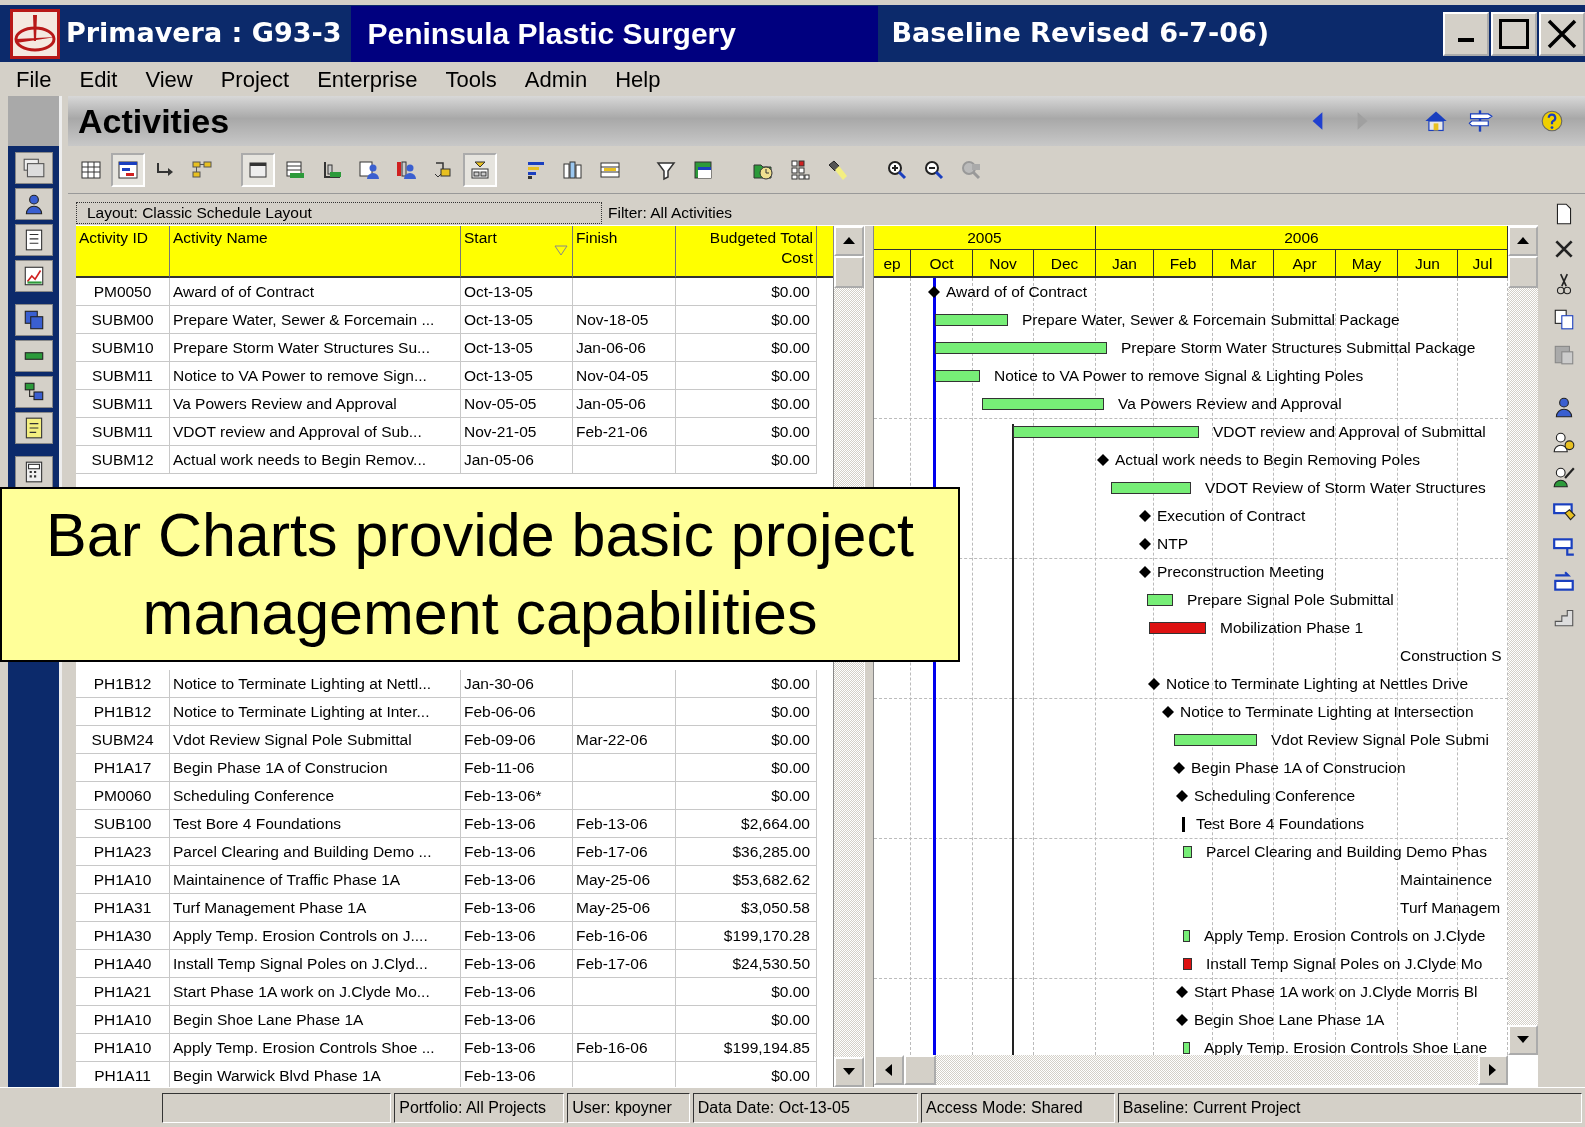 The width and height of the screenshot is (1585, 1127). I want to click on table-cell: PH1A23, so click(123, 852).